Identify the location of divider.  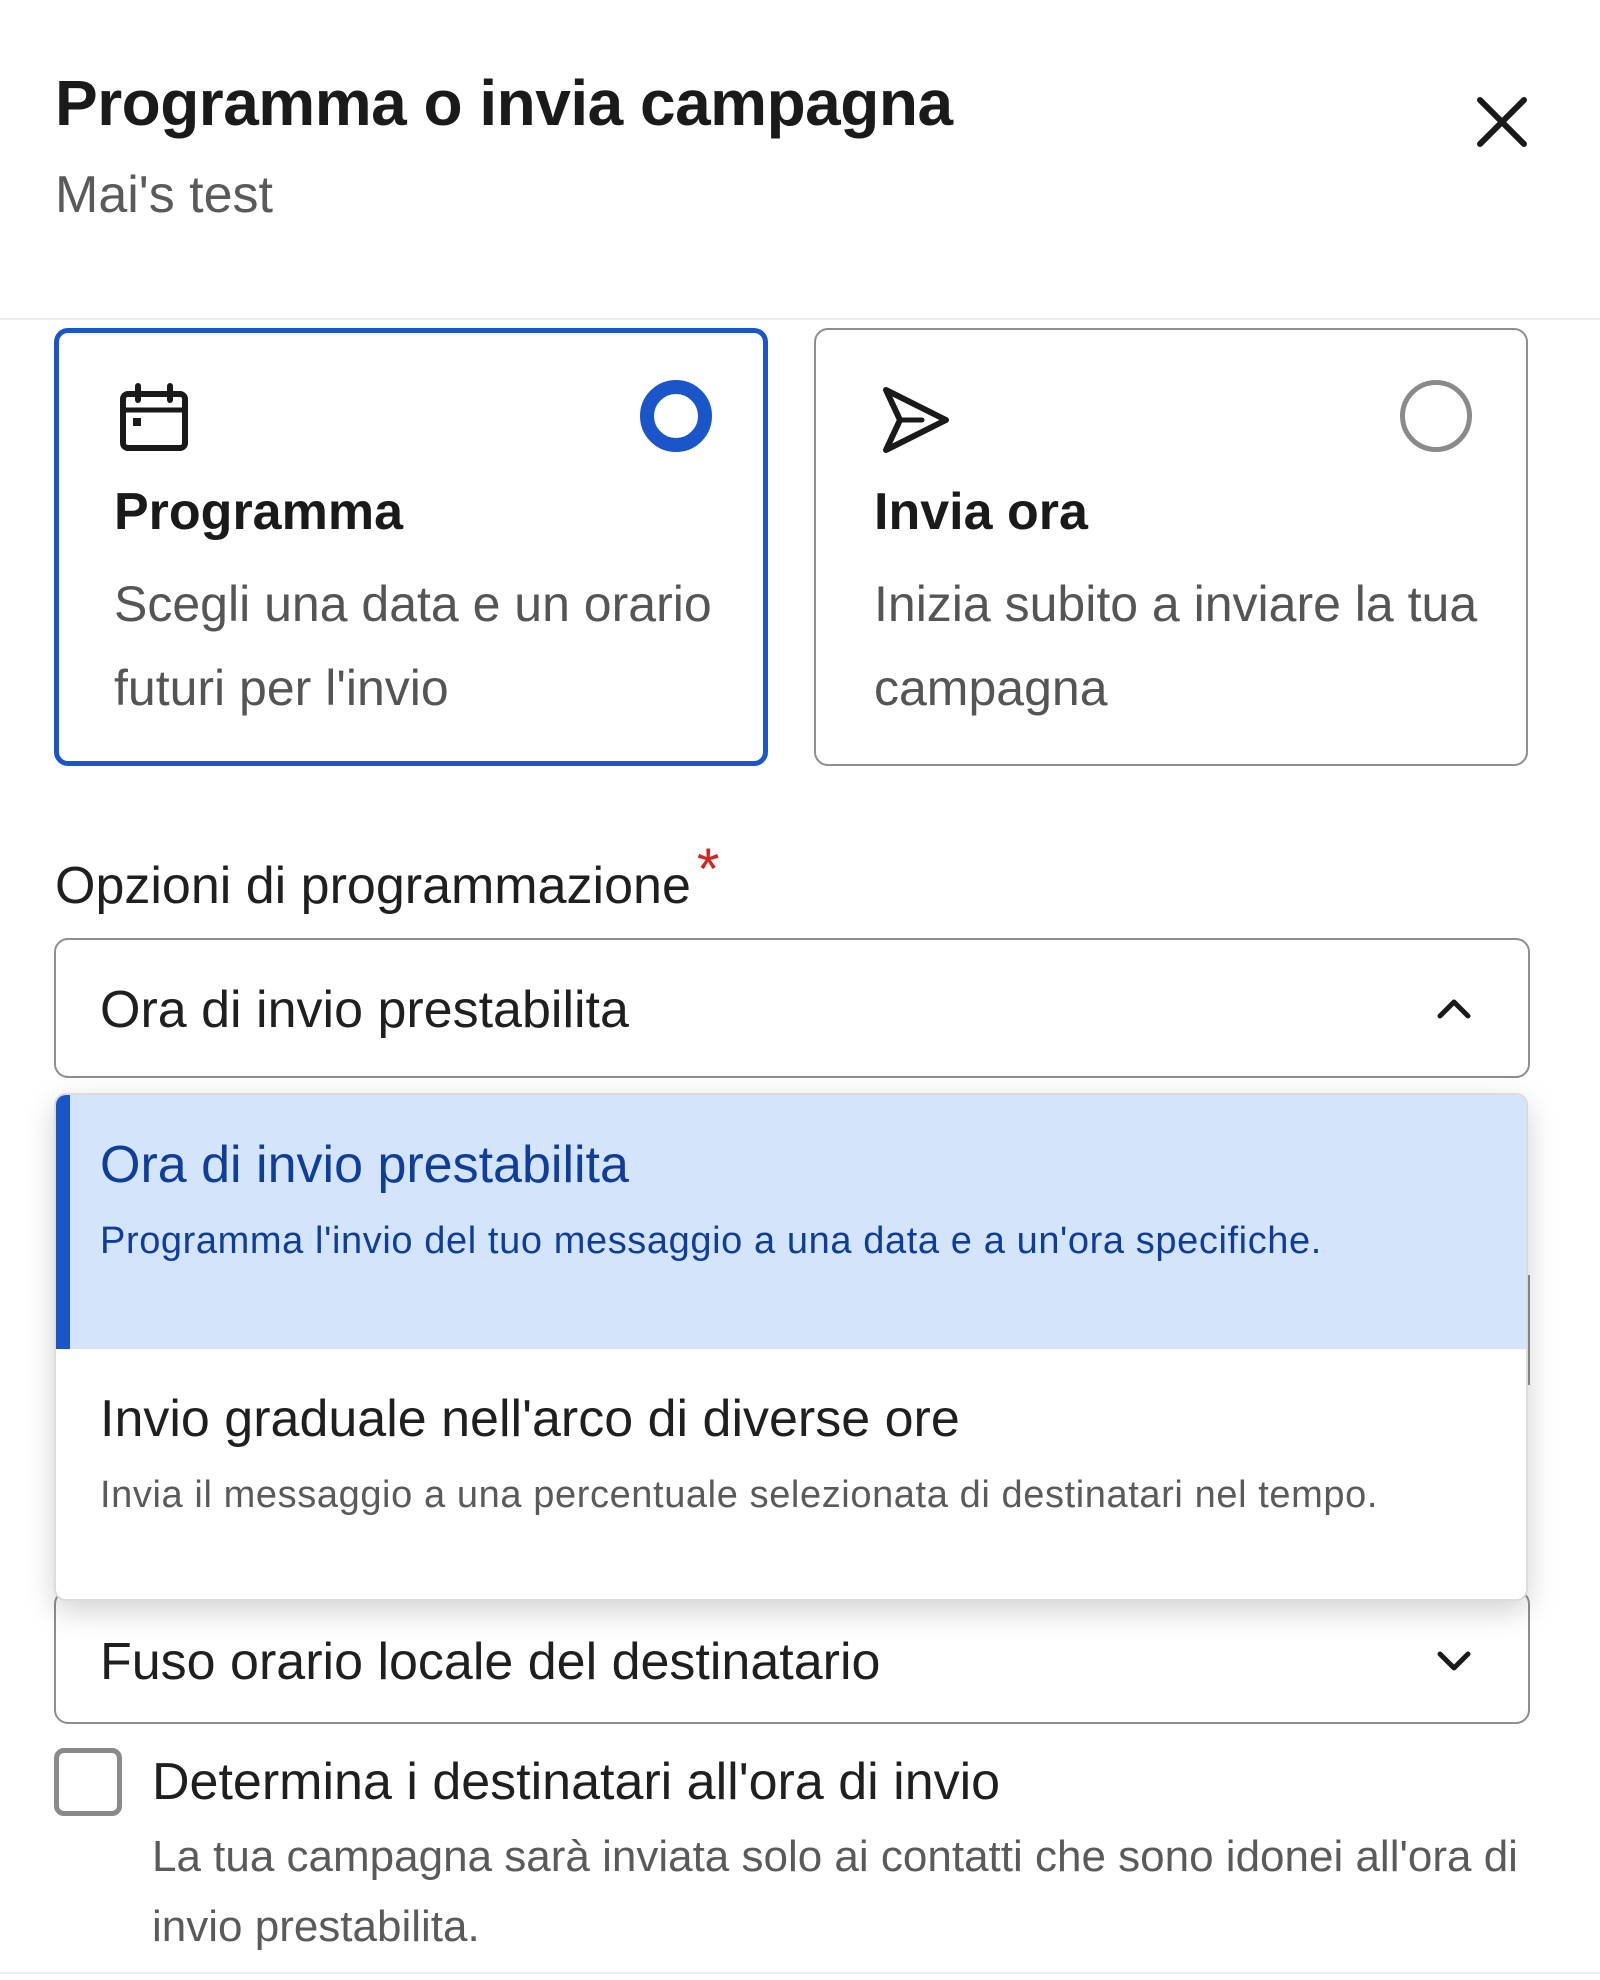
(800, 1973).